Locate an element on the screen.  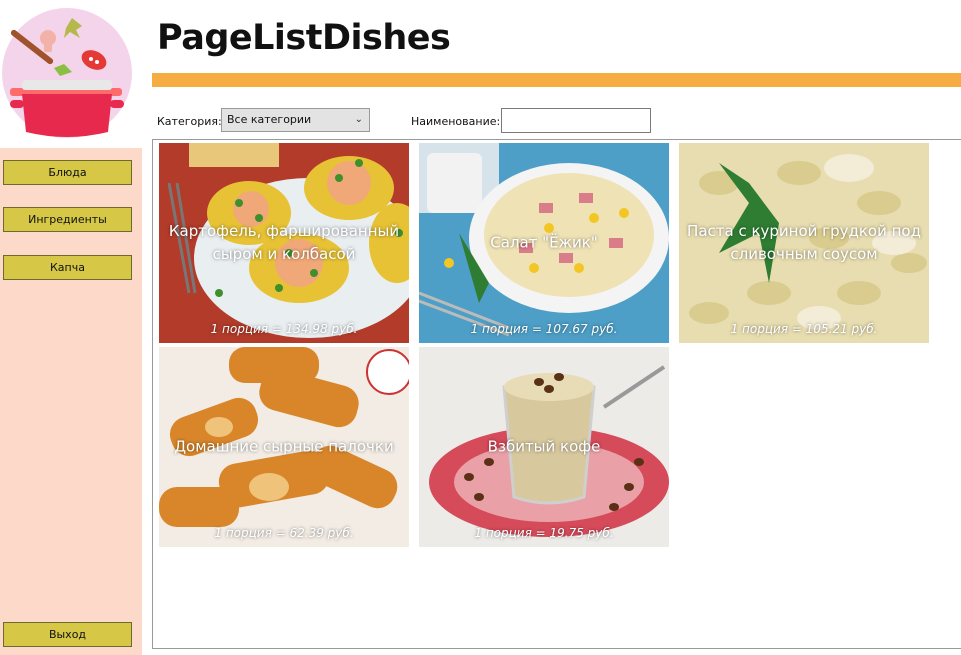
category-select-value: Все категории is located at coordinates (269, 119).